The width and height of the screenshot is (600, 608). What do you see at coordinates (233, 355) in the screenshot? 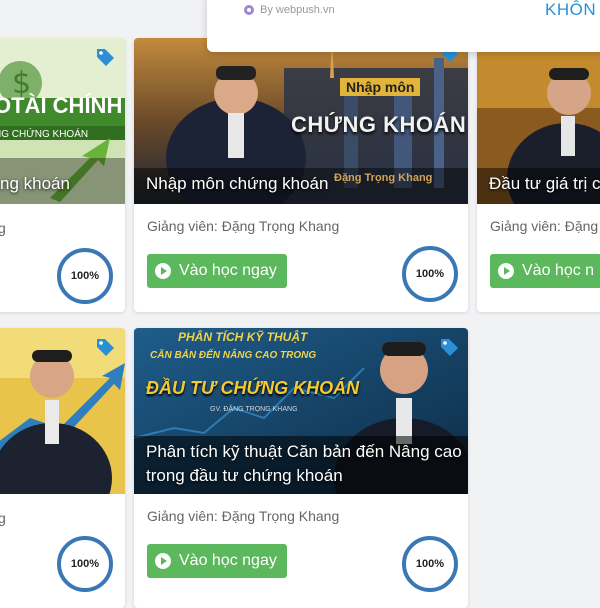
I see `thumb-text: CĂN BẢN ĐẾN NÂNG CAO TRONG` at bounding box center [233, 355].